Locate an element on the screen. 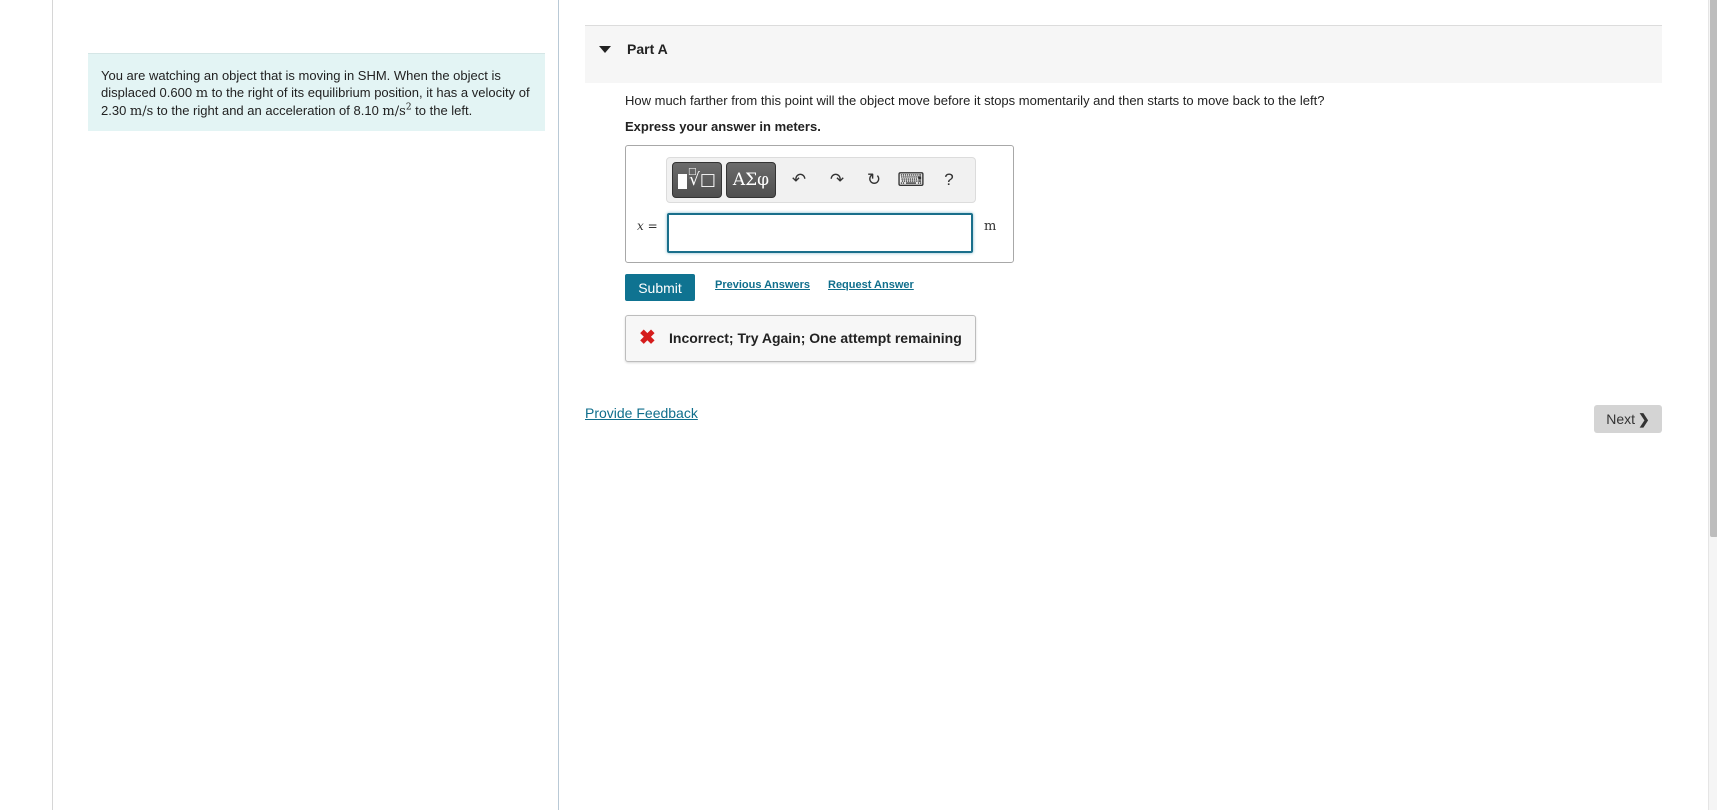 The height and width of the screenshot is (810, 1717). next-label: Next is located at coordinates (1621, 419).